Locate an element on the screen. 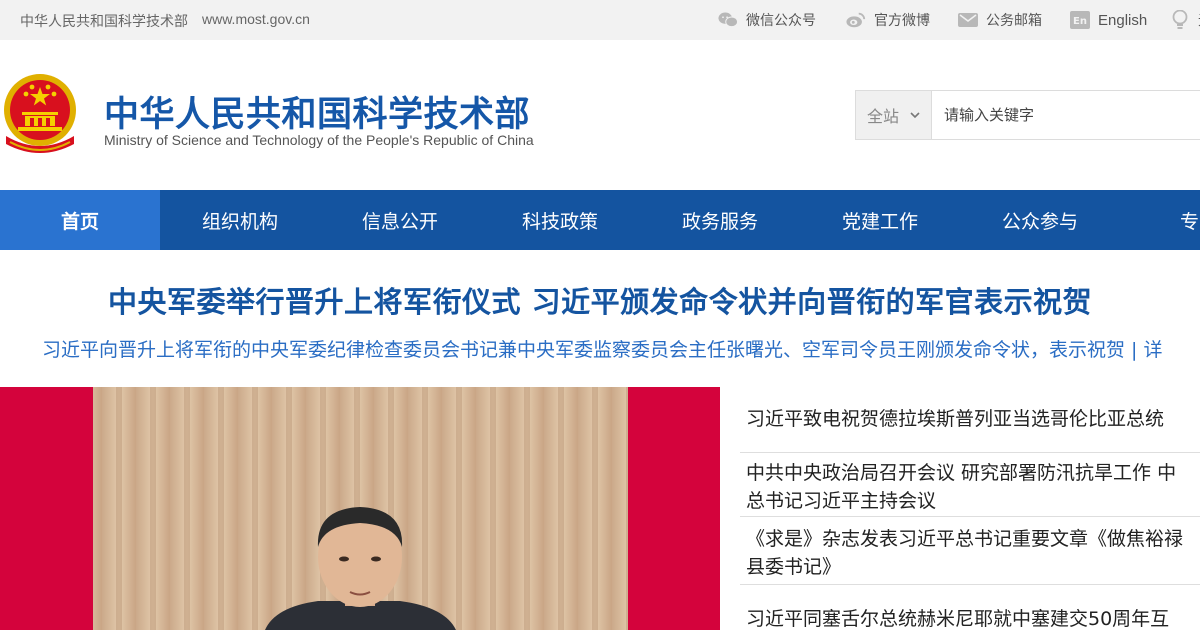  nav-item-policy: 科技政策 is located at coordinates (560, 220).